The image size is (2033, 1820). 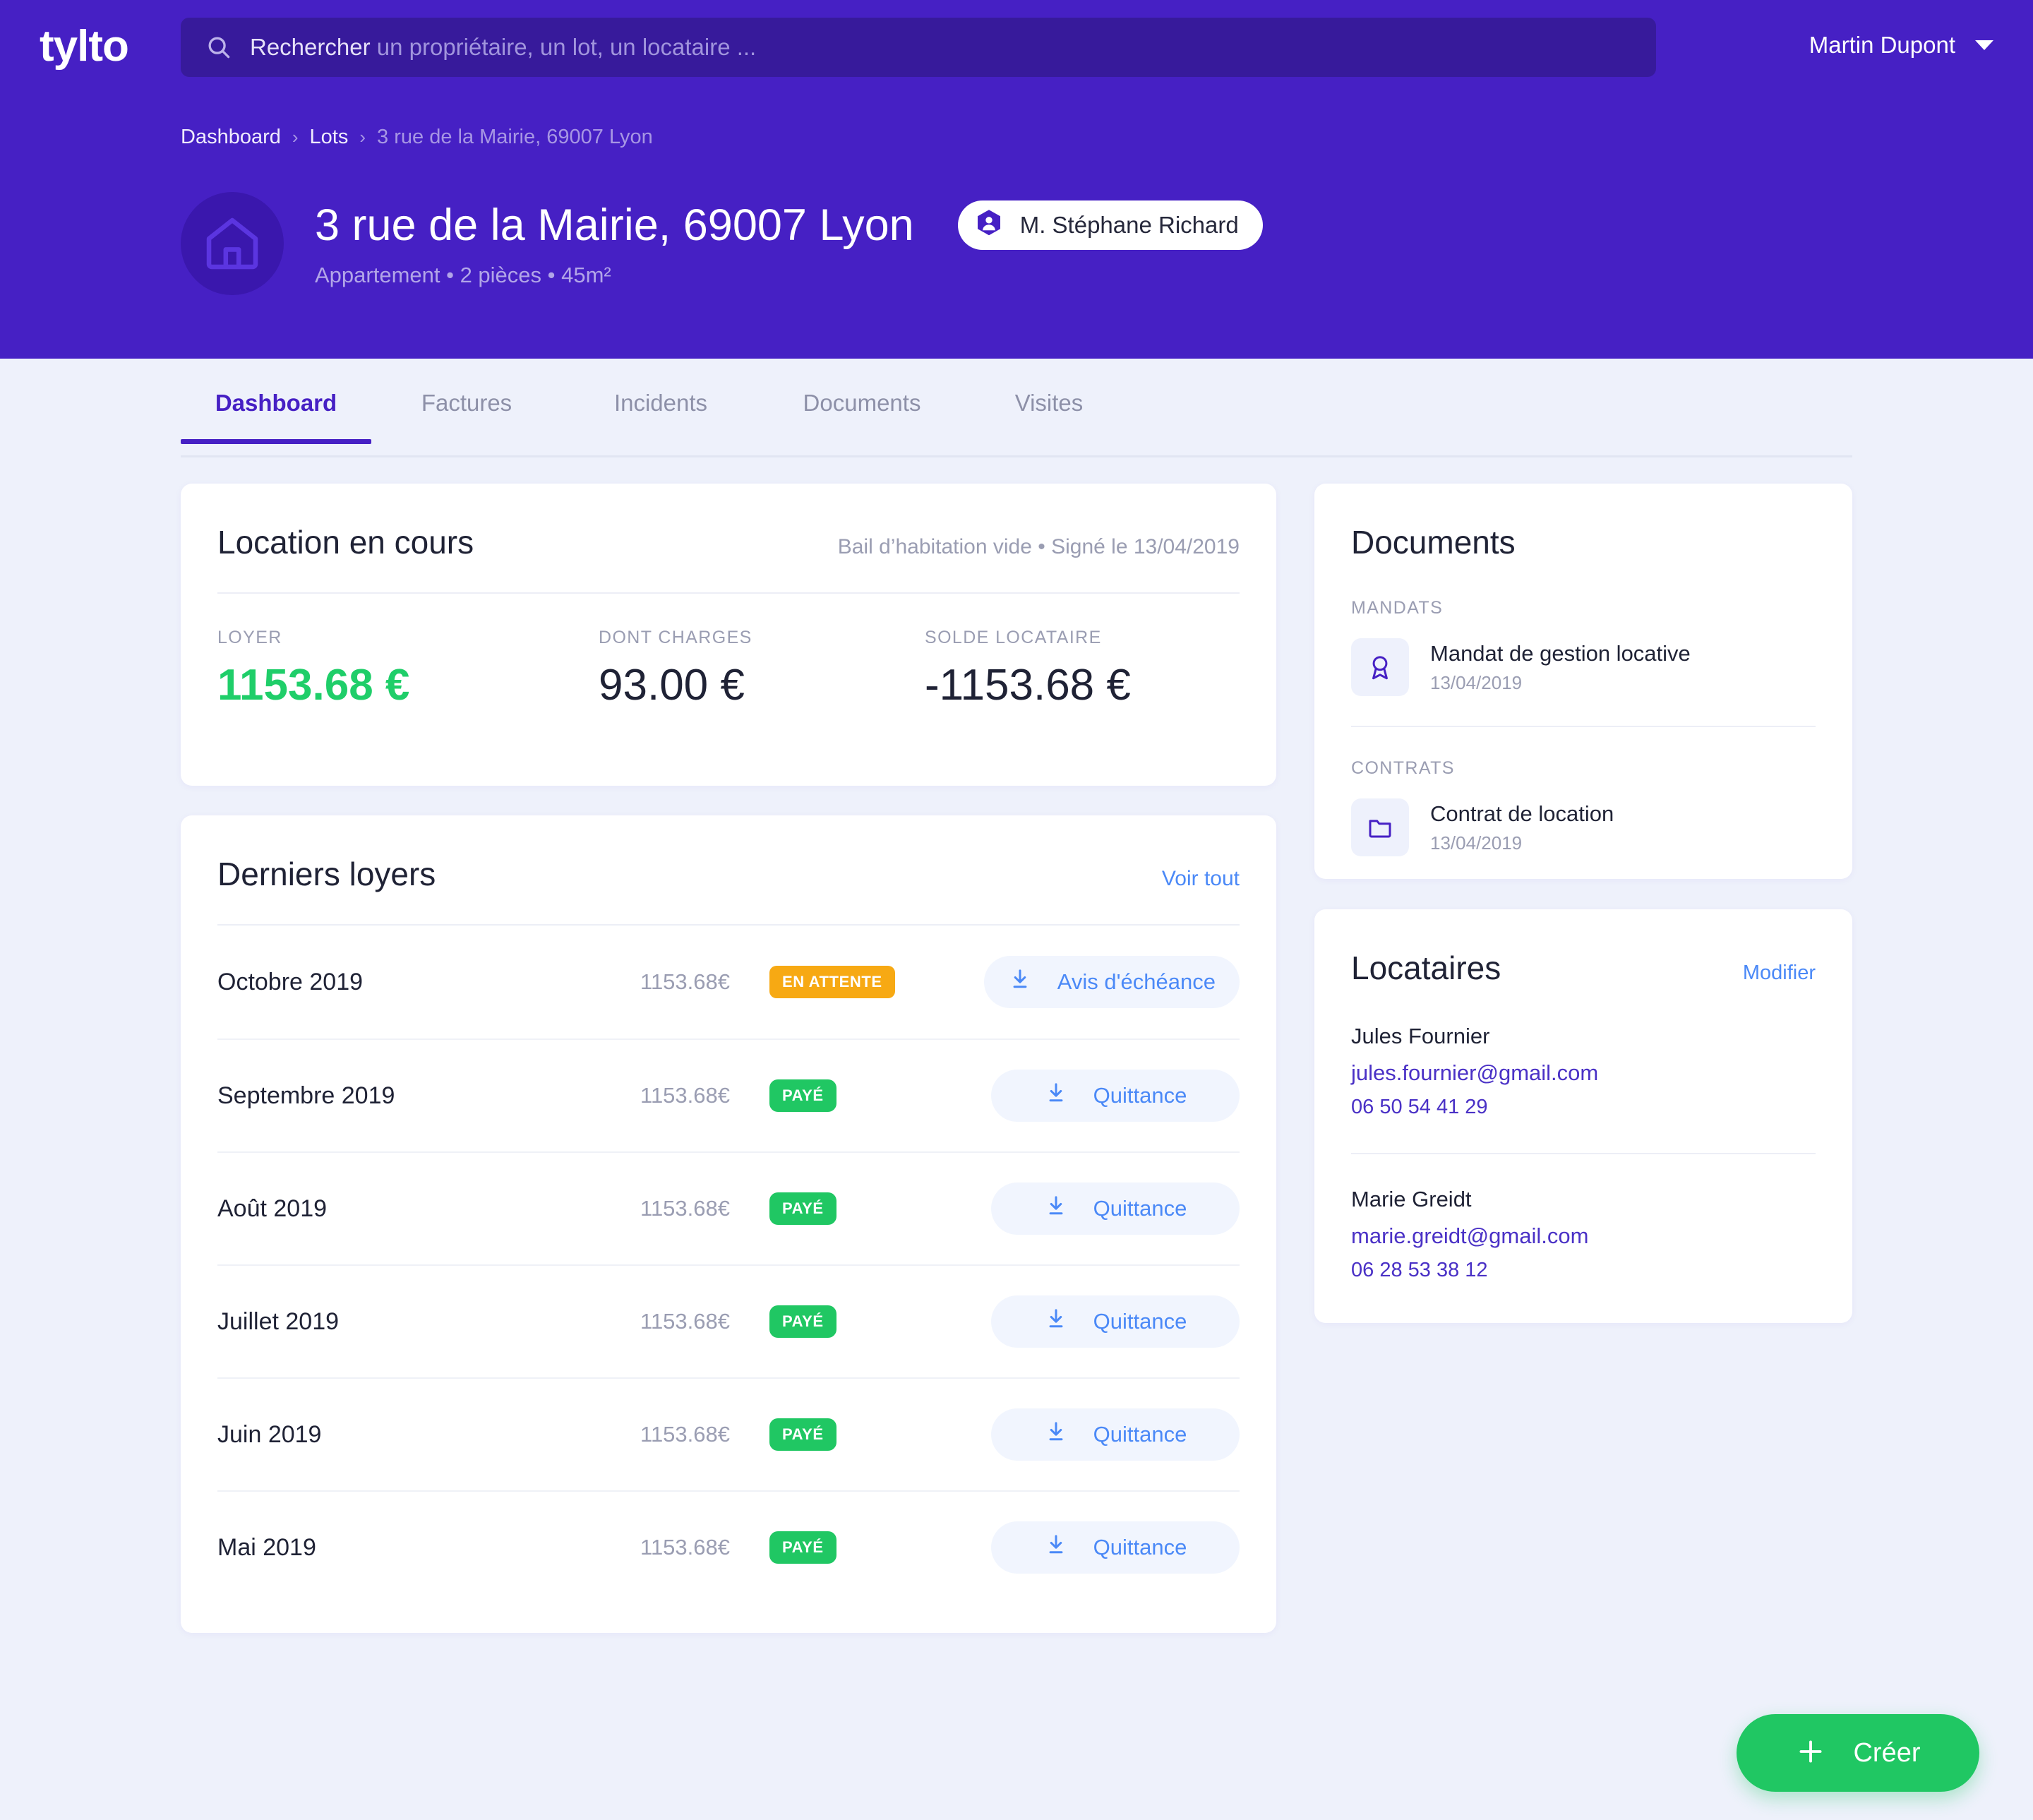 What do you see at coordinates (1583, 827) in the screenshot?
I see `document-item: Contrat de location 13/04/2019` at bounding box center [1583, 827].